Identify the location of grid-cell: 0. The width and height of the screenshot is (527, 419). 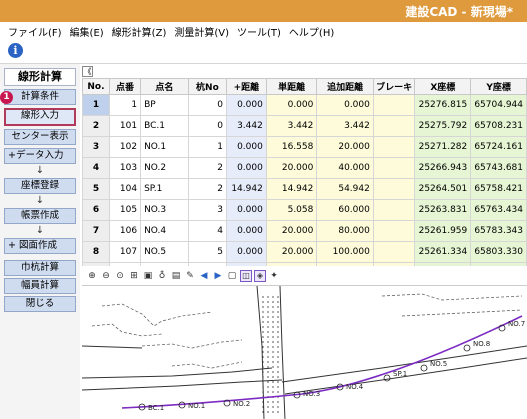
(207, 126).